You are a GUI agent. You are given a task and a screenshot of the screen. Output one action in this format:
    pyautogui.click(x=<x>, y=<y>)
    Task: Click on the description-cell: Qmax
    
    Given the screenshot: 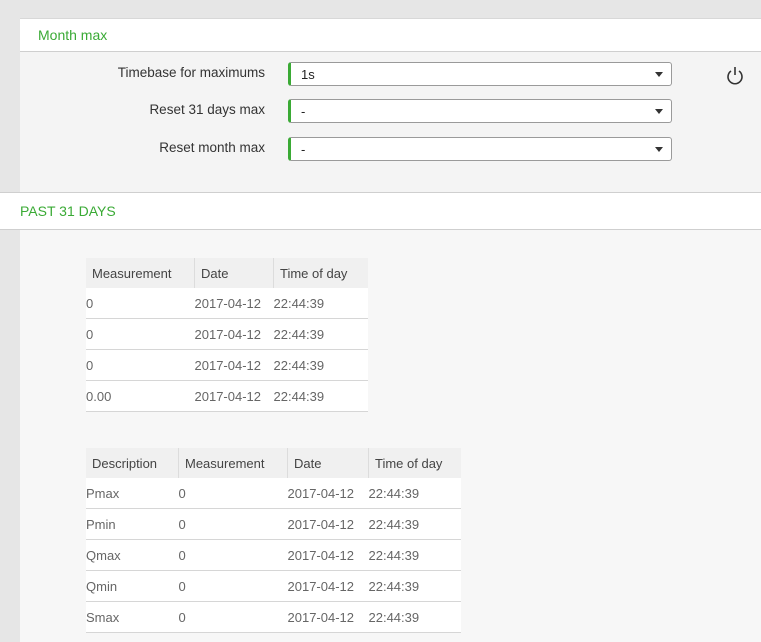 What is the action you would take?
    pyautogui.click(x=132, y=555)
    